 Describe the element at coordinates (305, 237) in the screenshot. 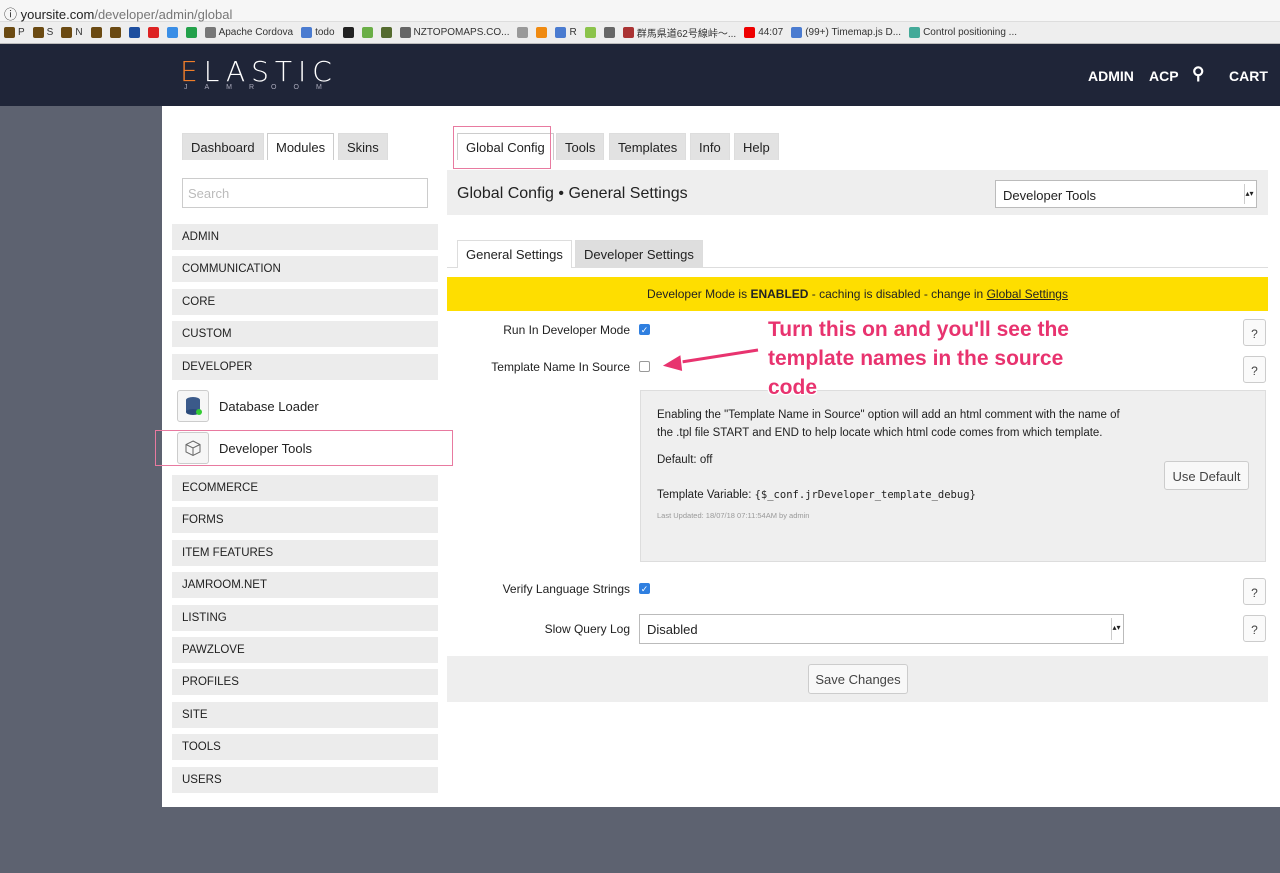

I see `category-admin: ADMIN` at that location.